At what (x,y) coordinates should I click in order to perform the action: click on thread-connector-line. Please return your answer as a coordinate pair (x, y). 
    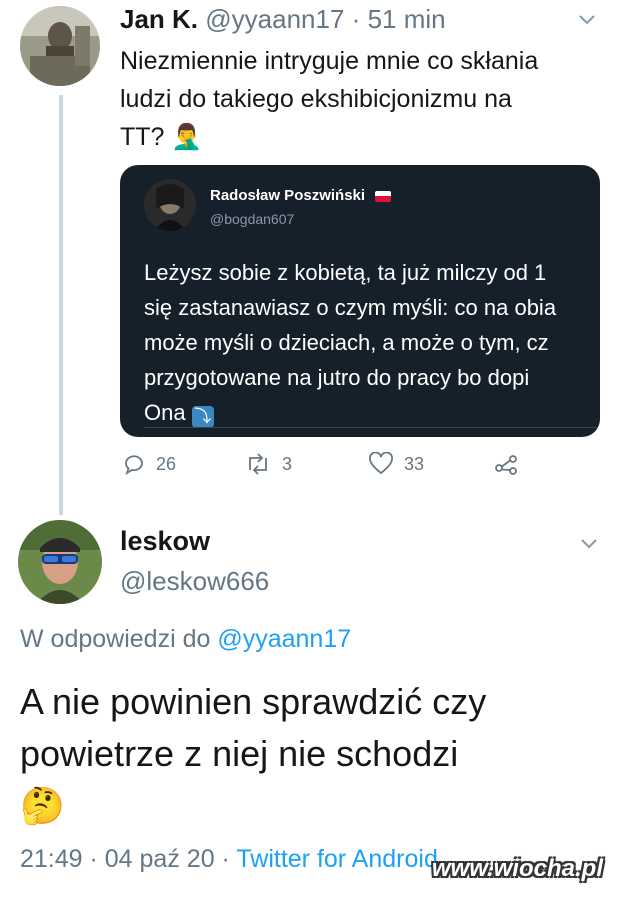
    Looking at the image, I should click on (61, 305).